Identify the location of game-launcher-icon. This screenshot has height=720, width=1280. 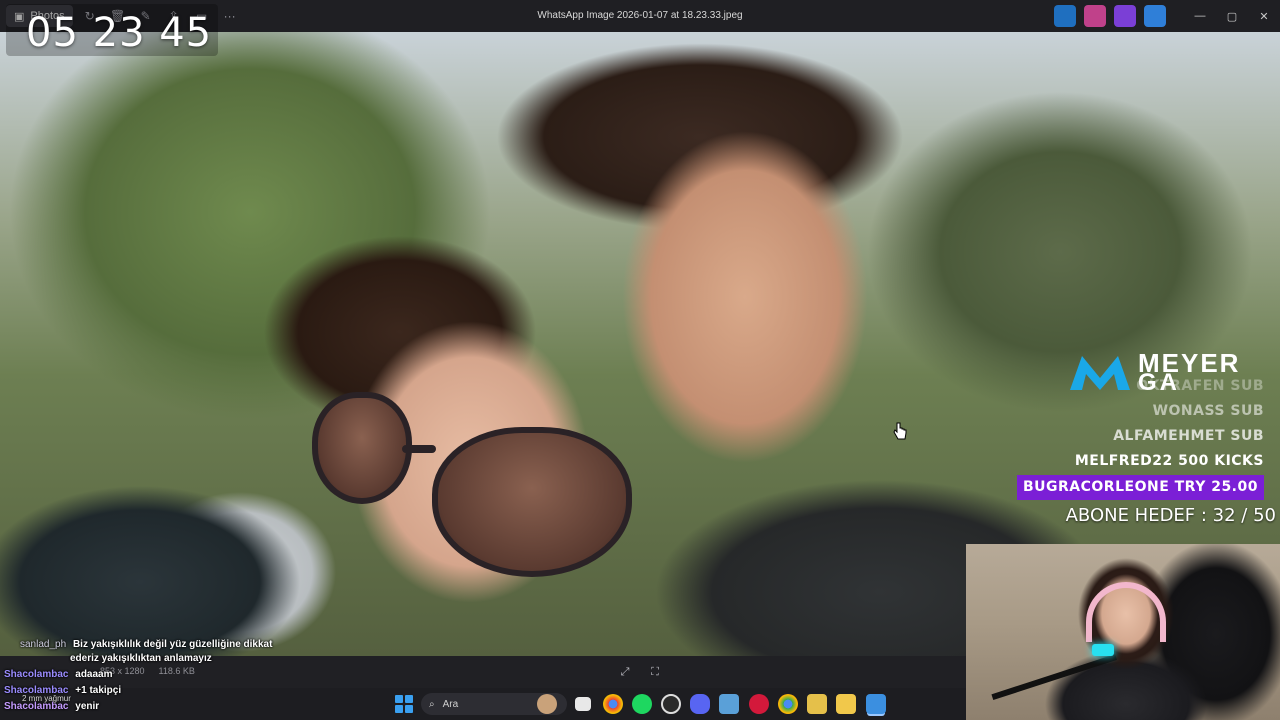
(729, 704).